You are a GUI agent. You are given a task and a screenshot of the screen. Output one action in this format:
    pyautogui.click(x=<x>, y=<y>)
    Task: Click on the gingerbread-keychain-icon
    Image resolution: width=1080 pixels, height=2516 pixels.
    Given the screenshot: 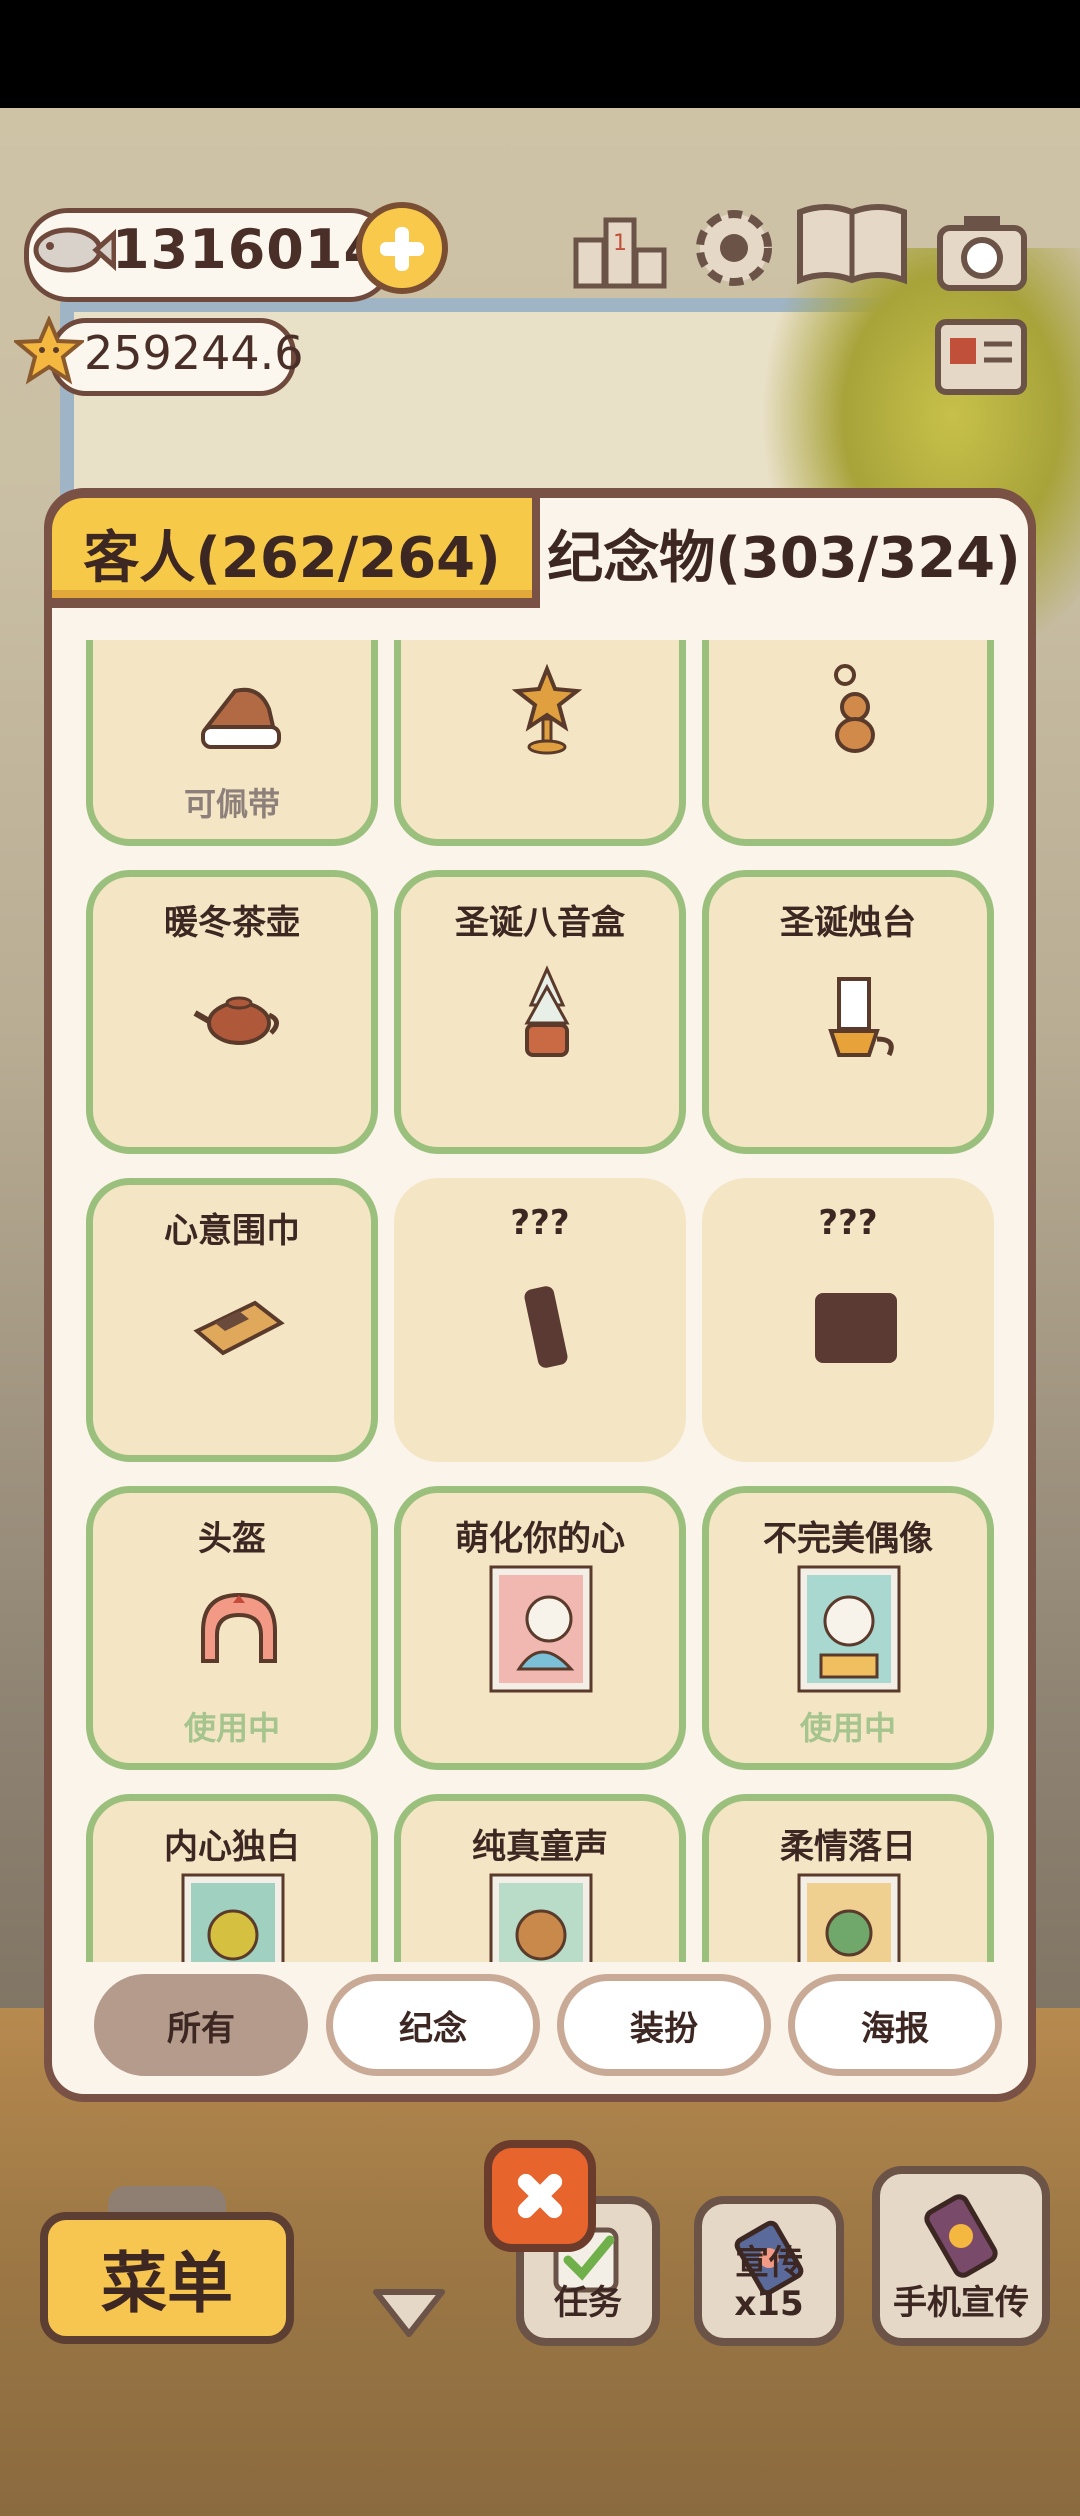 What is the action you would take?
    pyautogui.click(x=854, y=708)
    